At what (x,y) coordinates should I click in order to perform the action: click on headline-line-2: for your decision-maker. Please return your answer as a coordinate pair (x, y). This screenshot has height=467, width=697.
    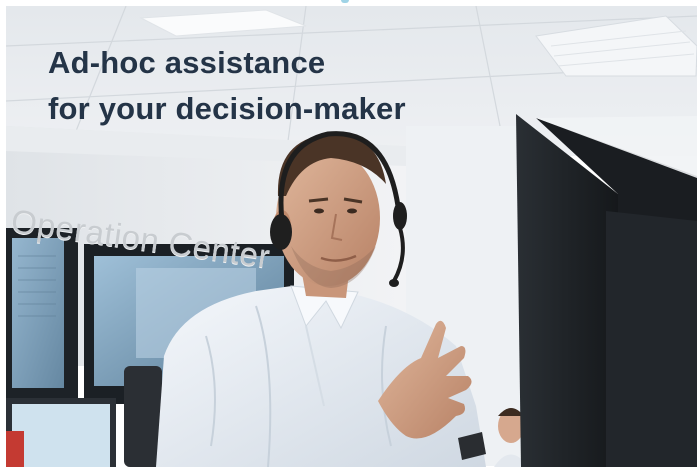
    Looking at the image, I should click on (227, 108).